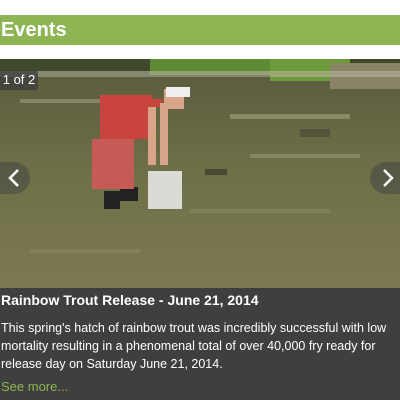  I want to click on next-slide-button, so click(385, 178).